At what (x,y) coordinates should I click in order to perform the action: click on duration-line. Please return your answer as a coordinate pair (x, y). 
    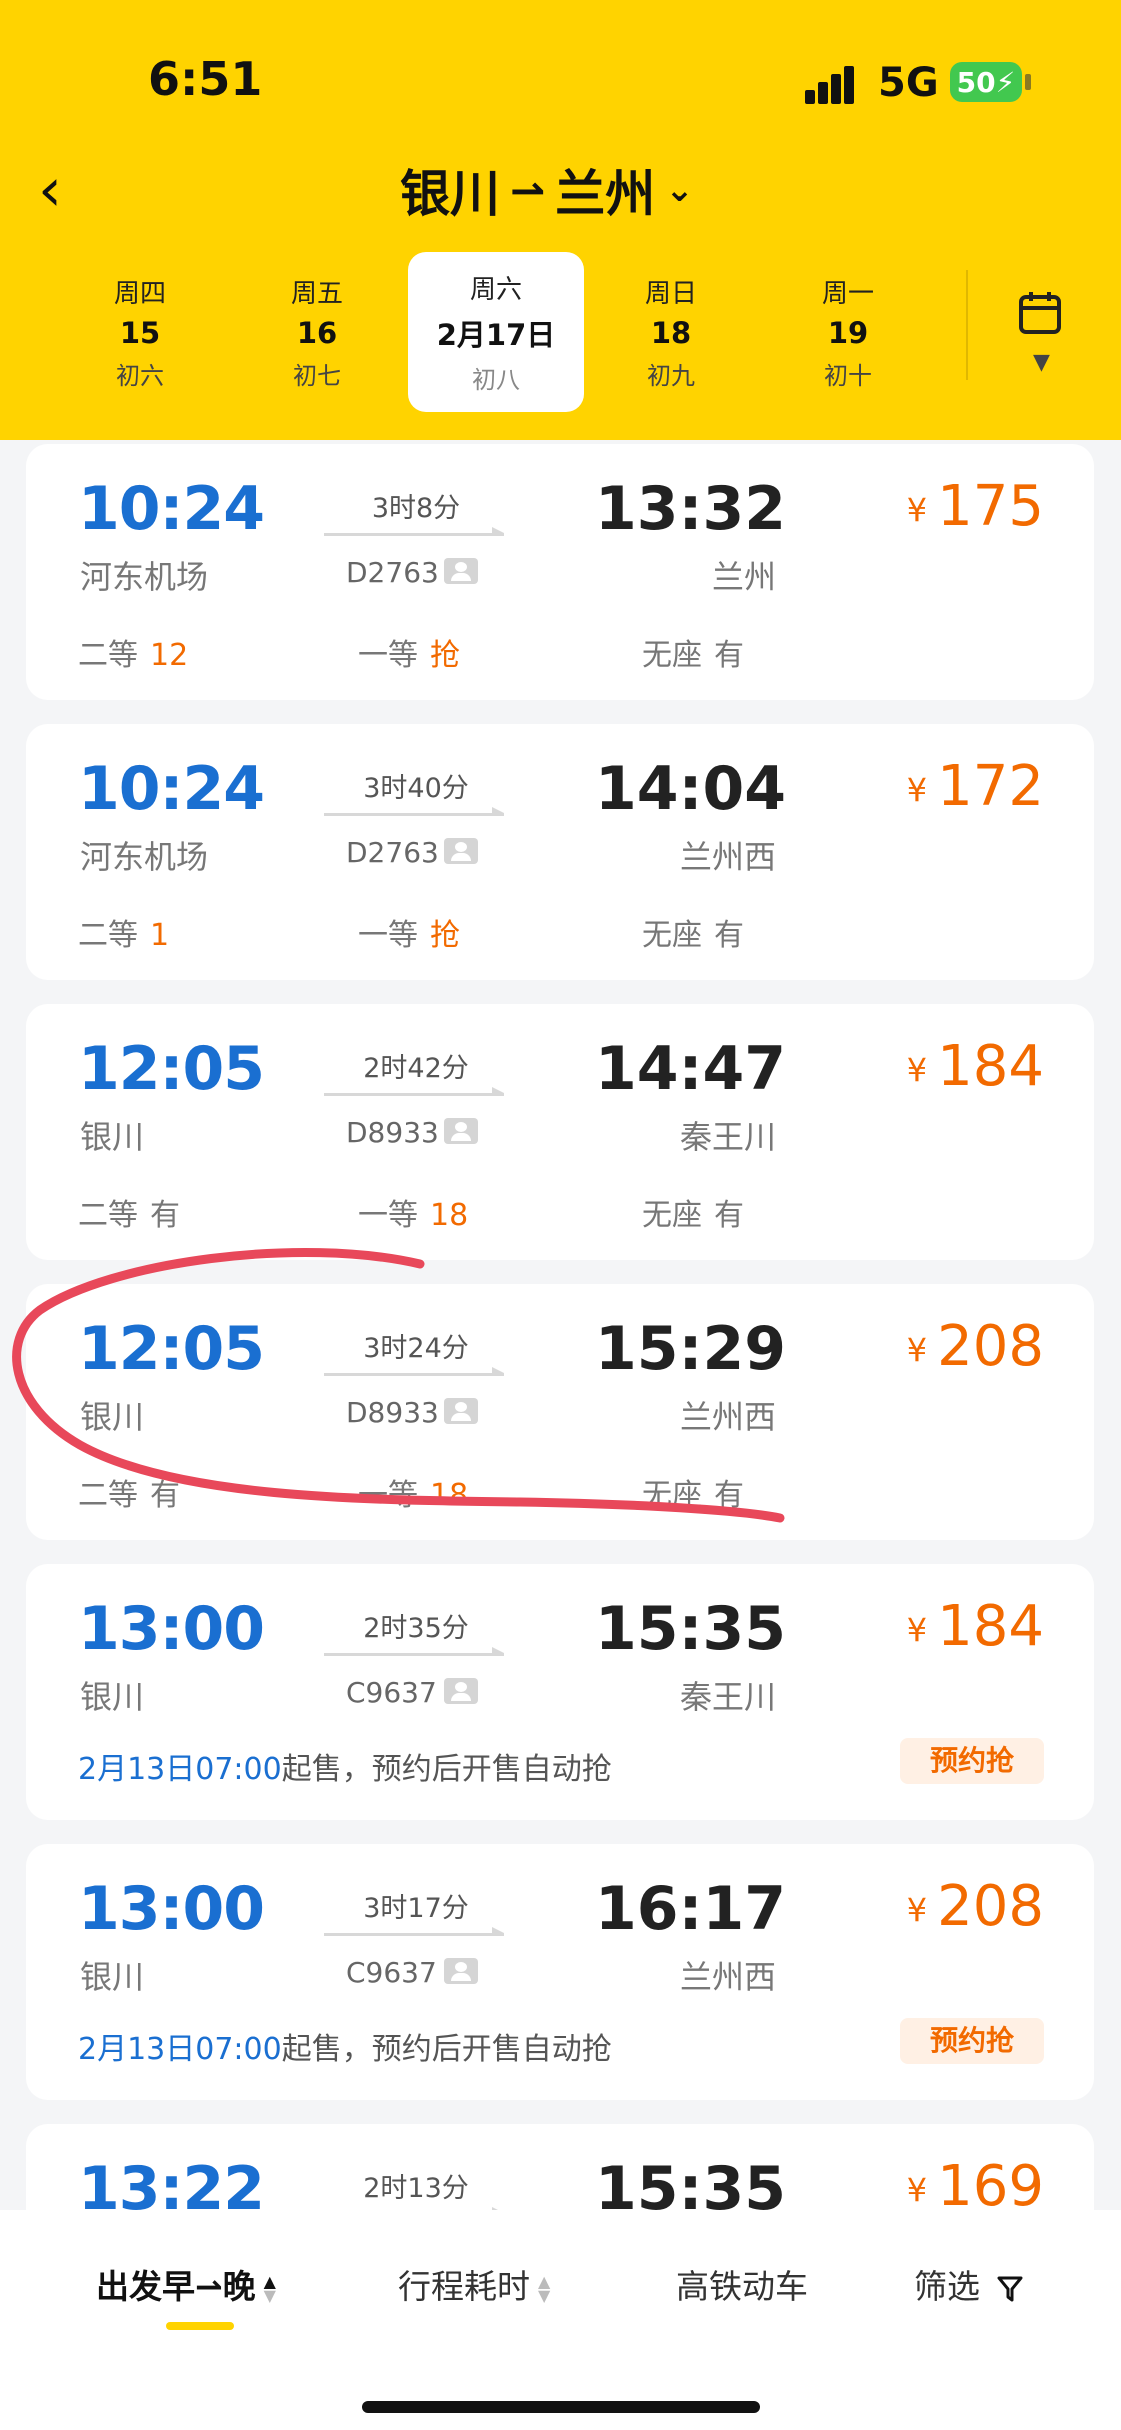
    Looking at the image, I should click on (414, 1371).